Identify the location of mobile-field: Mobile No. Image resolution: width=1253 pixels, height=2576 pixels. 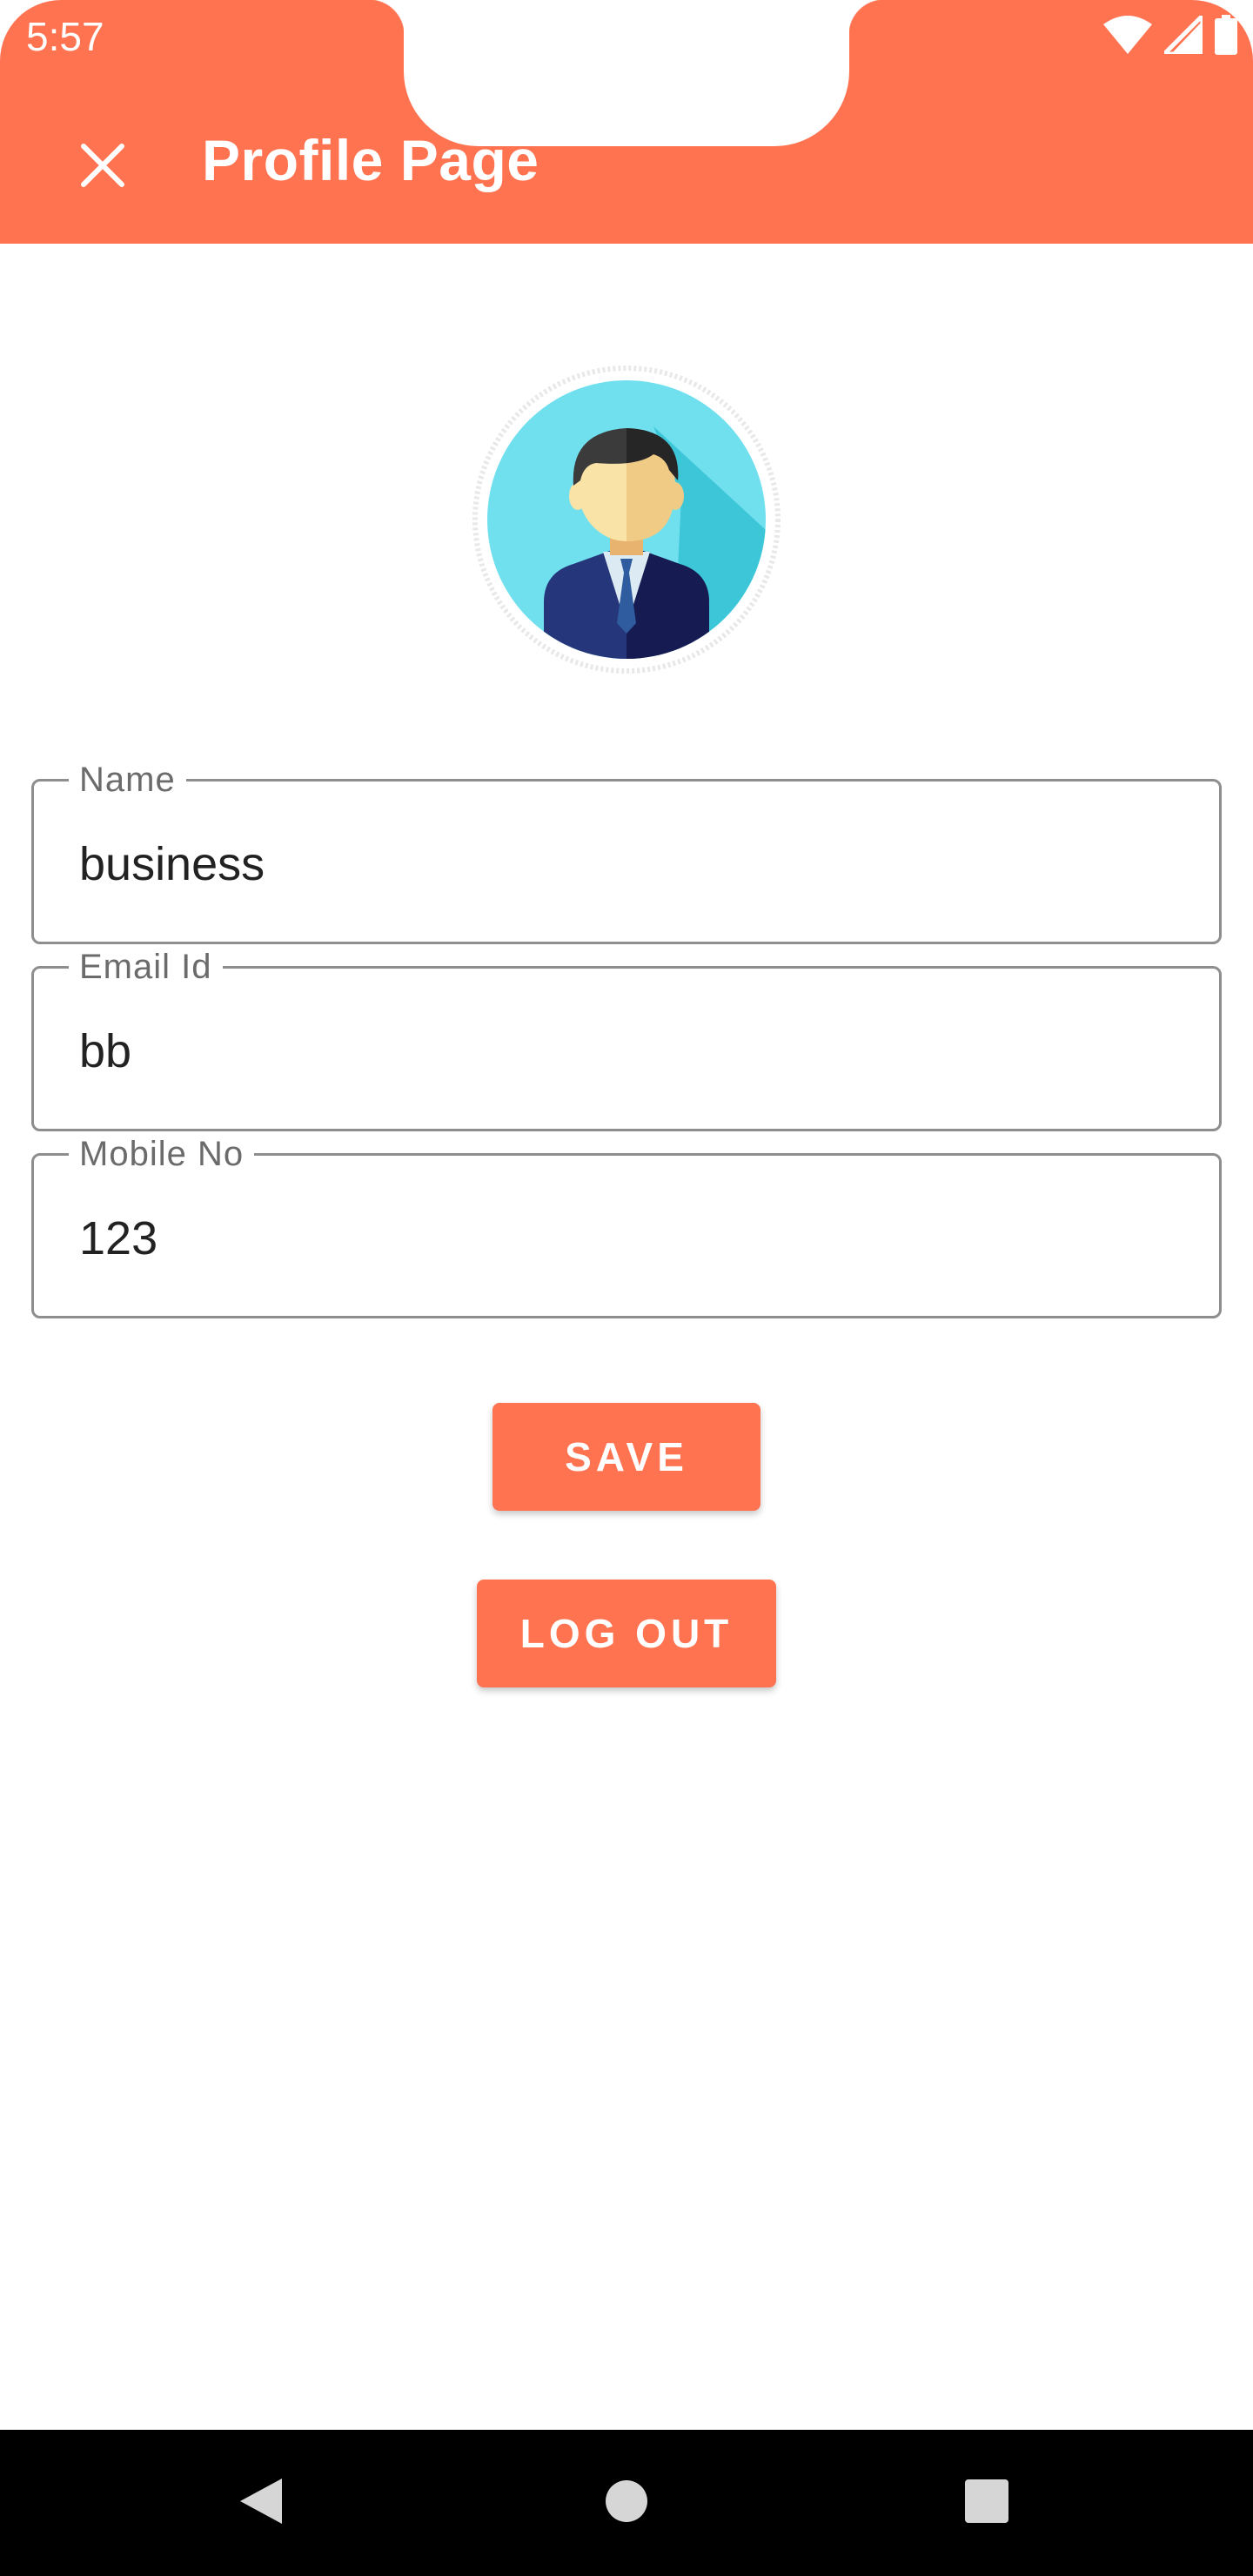
(626, 1225).